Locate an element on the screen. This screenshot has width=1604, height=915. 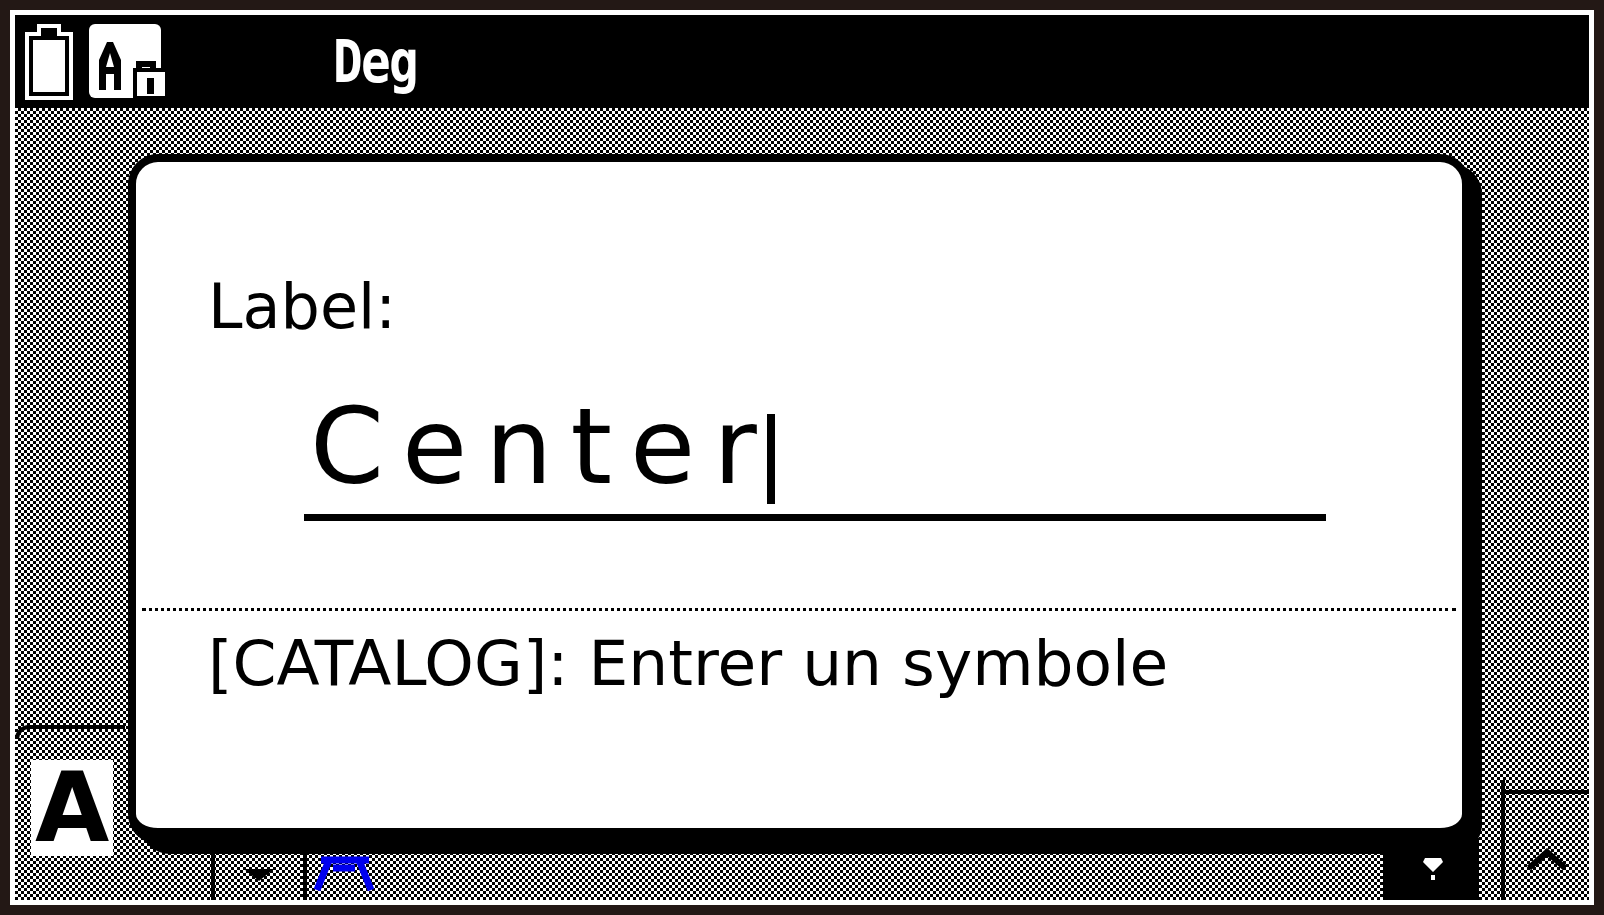
label-input-field: Center is located at coordinates (815, 456).